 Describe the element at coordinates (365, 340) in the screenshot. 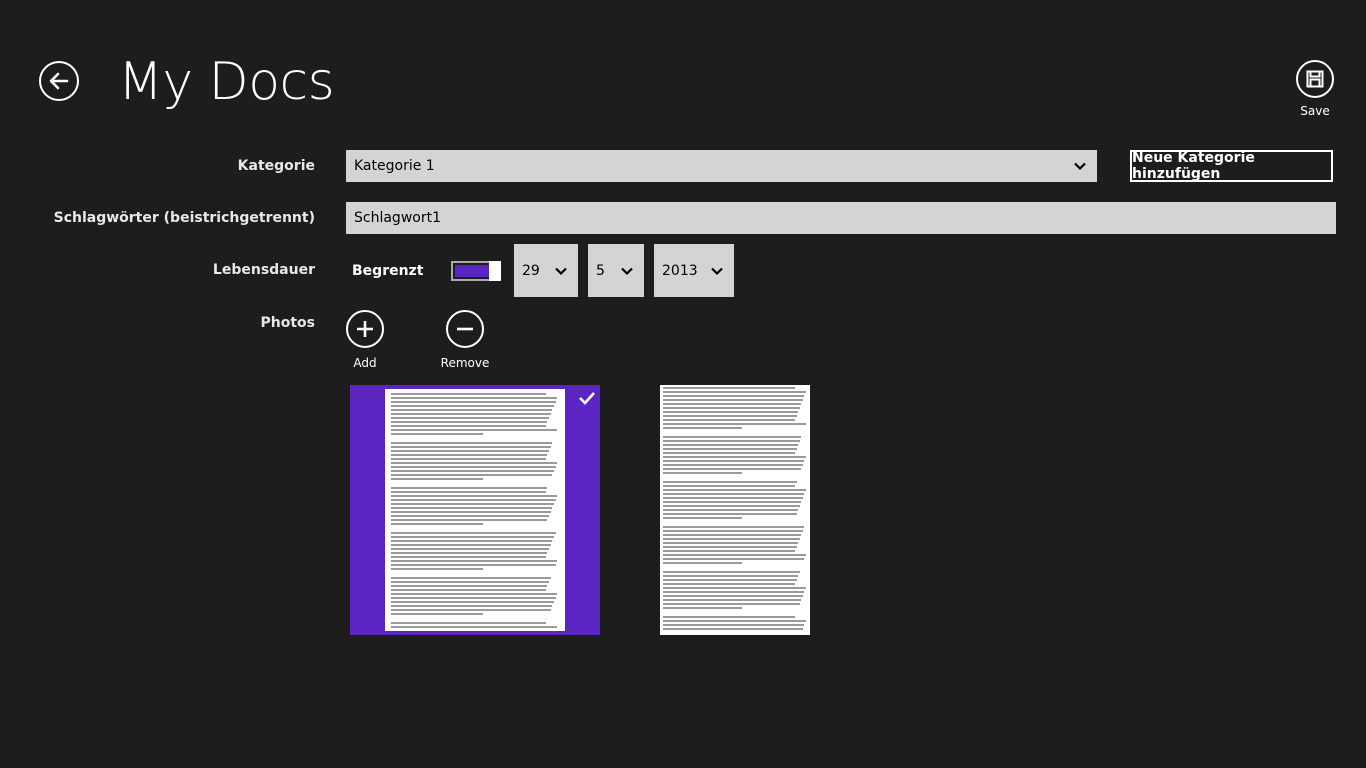

I see `add-photo-button: Add` at that location.